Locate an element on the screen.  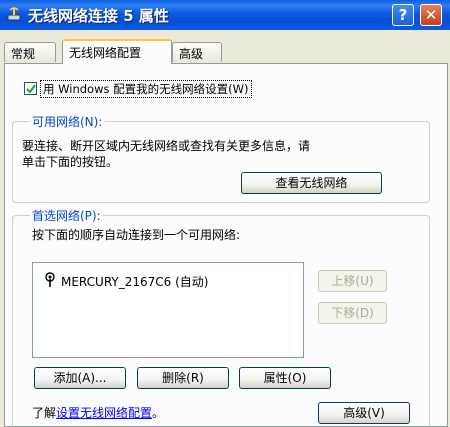
wireless-config-link: 设置无线网络配置 is located at coordinates (104, 413).